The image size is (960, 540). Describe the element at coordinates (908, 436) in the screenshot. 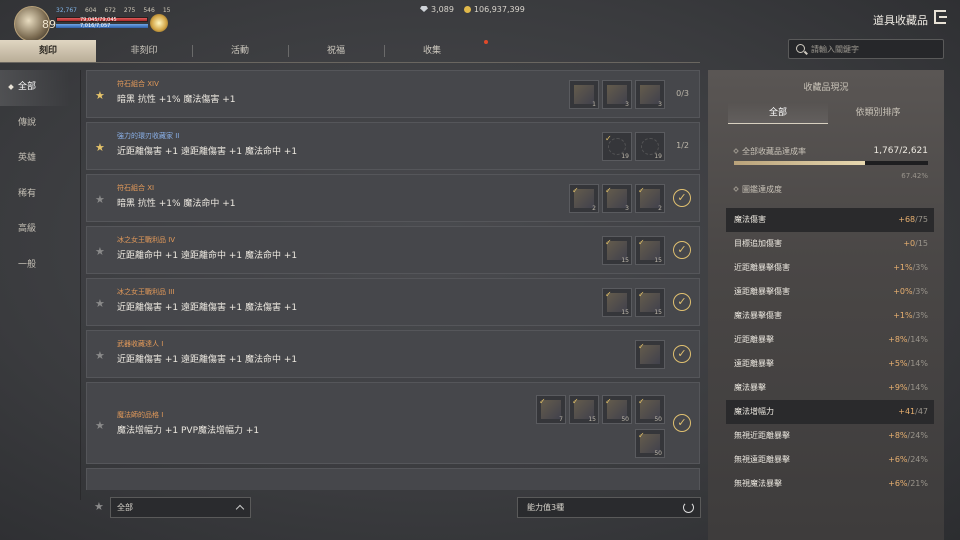

I see `stat-value: +8%/24%` at that location.